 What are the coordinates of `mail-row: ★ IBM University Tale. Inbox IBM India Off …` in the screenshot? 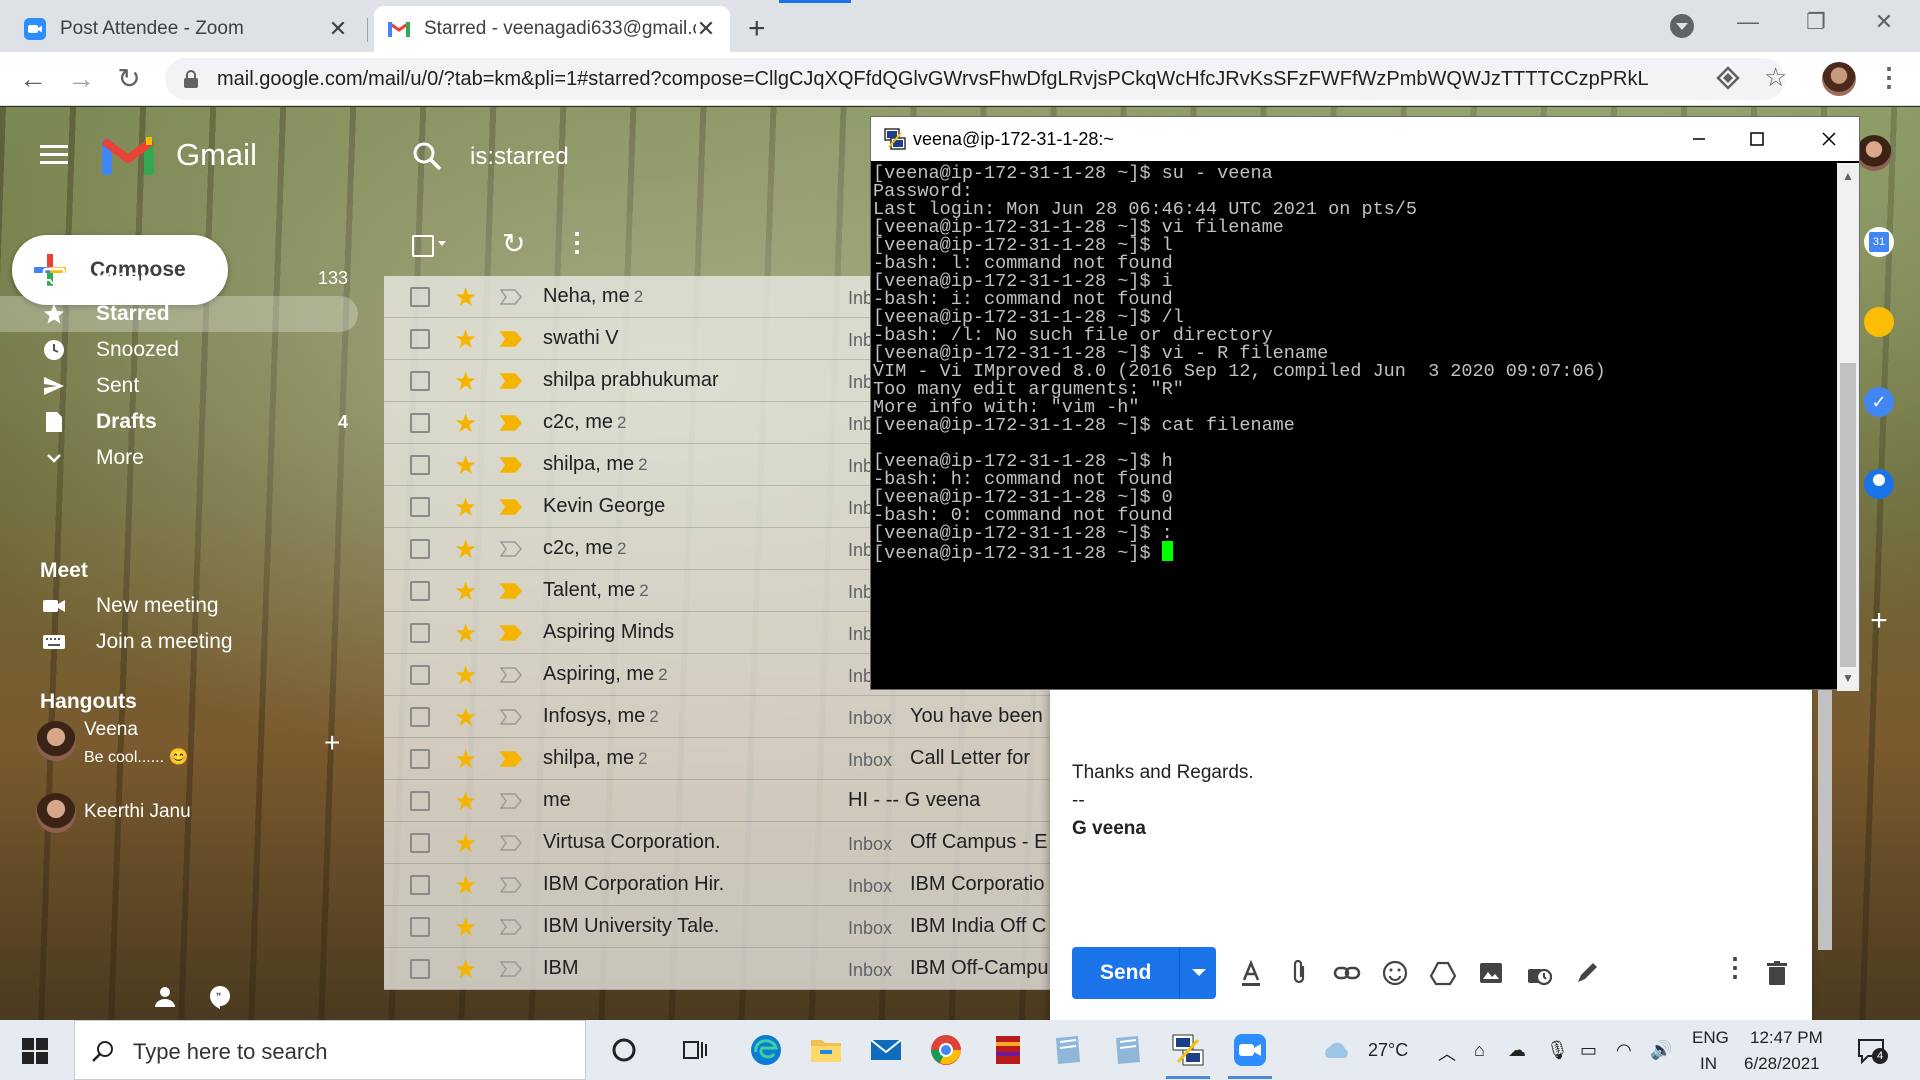 It's located at (717, 927).